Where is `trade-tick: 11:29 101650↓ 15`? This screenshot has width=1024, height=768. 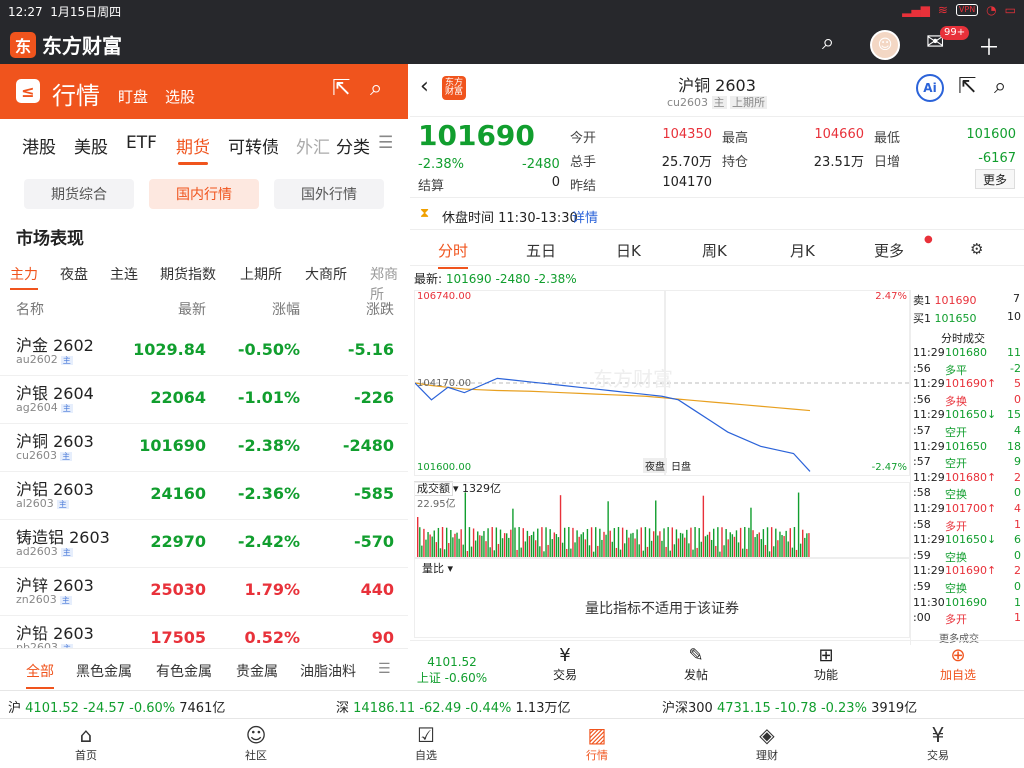
trade-tick: 11:29 101650↓ 15 is located at coordinates (967, 415).